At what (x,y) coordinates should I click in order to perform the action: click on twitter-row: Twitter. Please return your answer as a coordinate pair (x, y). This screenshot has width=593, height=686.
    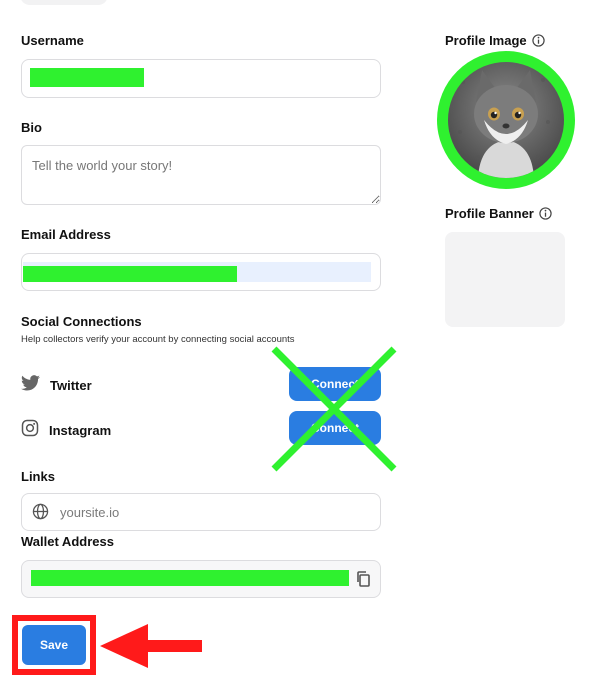
    Looking at the image, I should click on (56, 385).